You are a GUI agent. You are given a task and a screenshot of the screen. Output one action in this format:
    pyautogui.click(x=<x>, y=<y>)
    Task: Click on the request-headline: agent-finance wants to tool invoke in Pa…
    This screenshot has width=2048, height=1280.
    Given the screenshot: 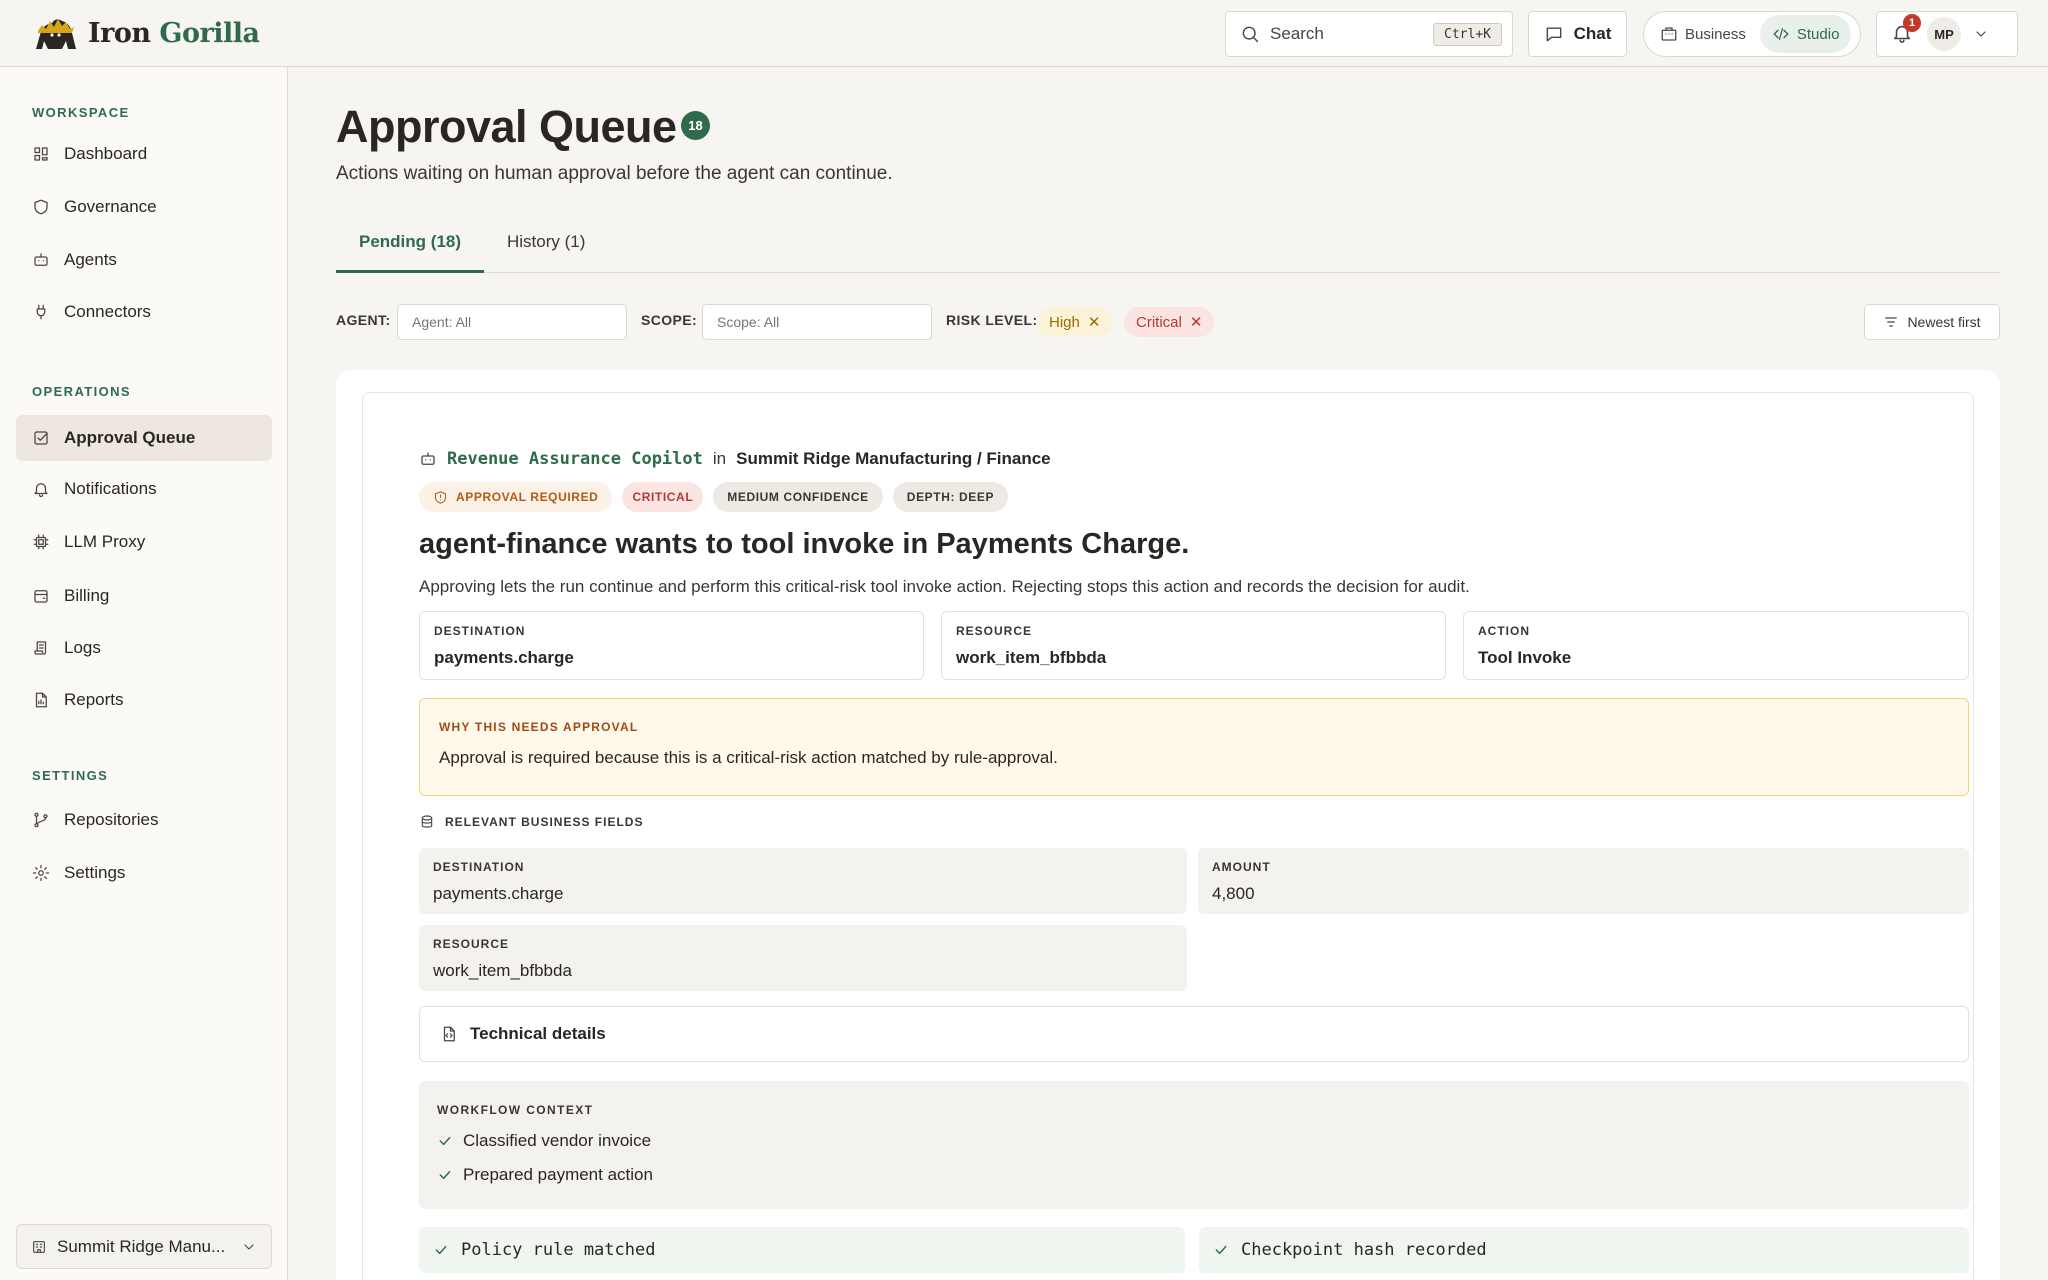 What is the action you would take?
    pyautogui.click(x=804, y=544)
    